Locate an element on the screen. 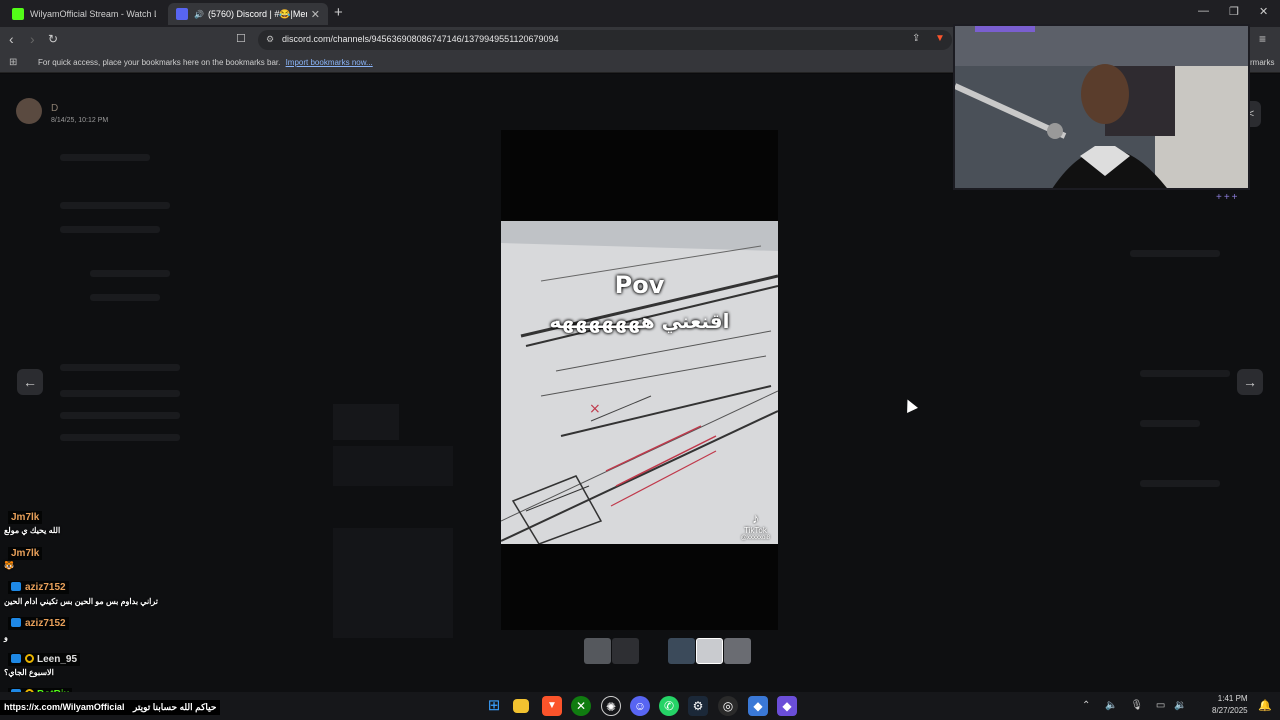  discord-taskbar-icon: ☺ is located at coordinates (640, 706).